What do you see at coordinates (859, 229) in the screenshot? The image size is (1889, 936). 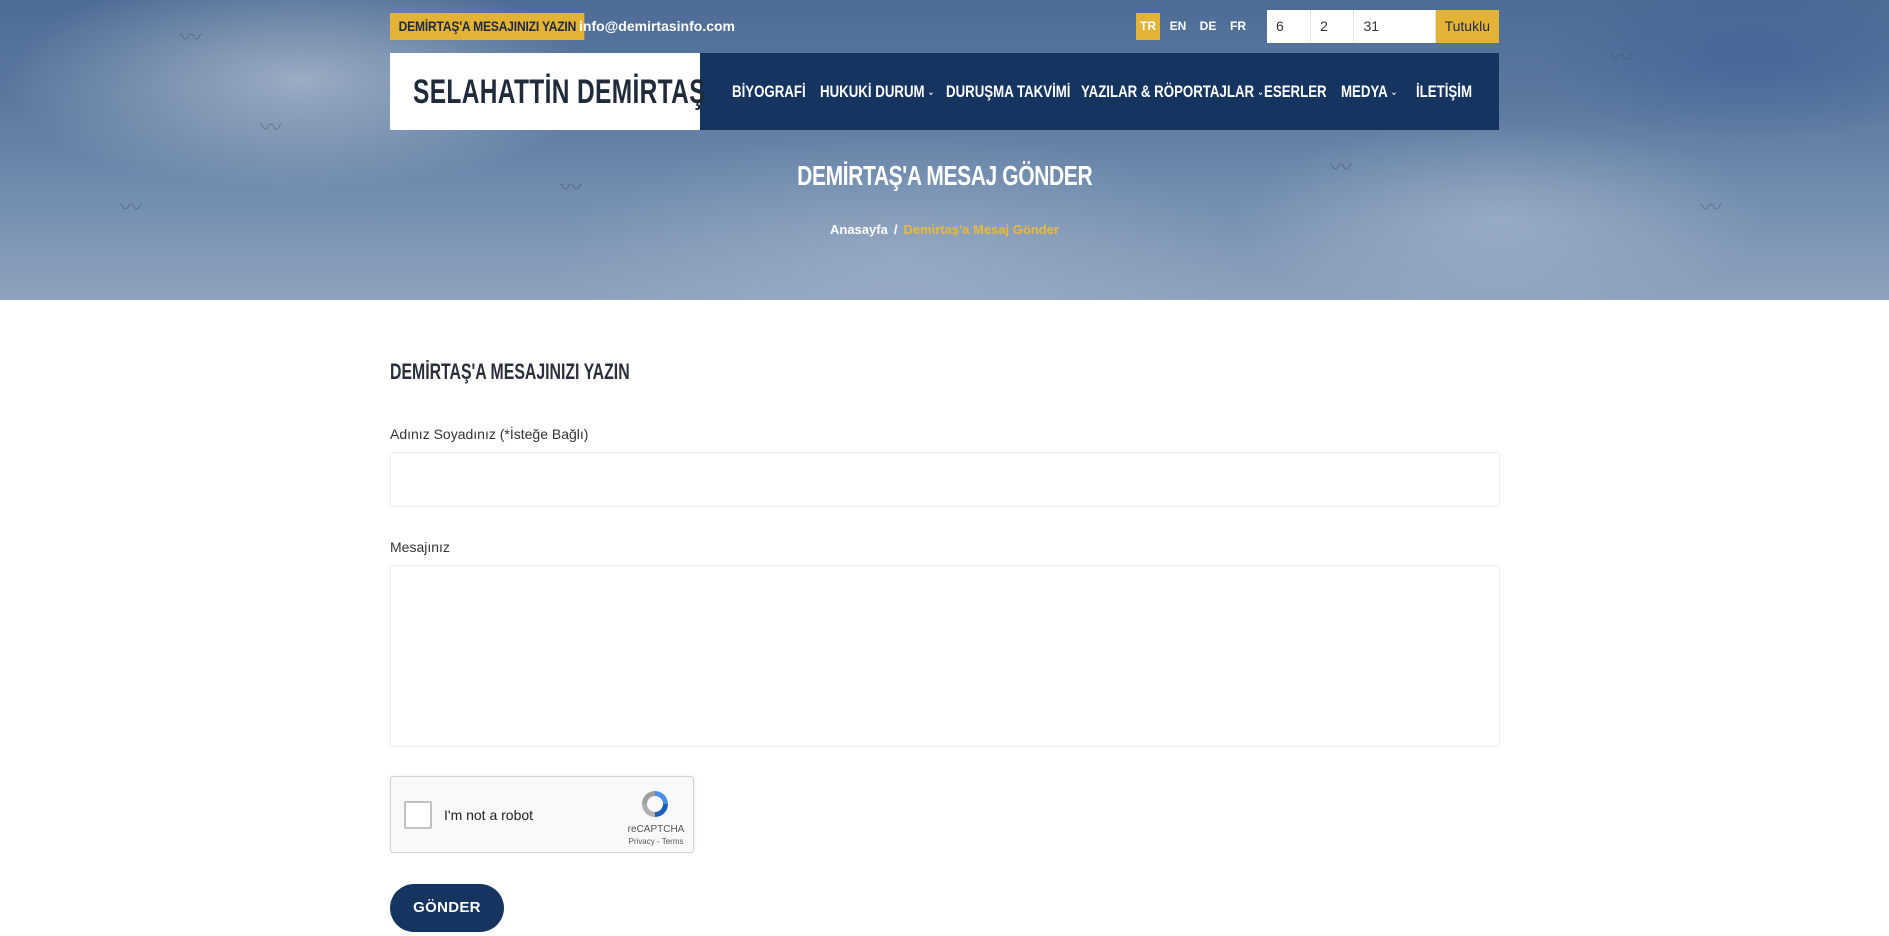 I see `breadcrumb-home-link: Anasayfa` at bounding box center [859, 229].